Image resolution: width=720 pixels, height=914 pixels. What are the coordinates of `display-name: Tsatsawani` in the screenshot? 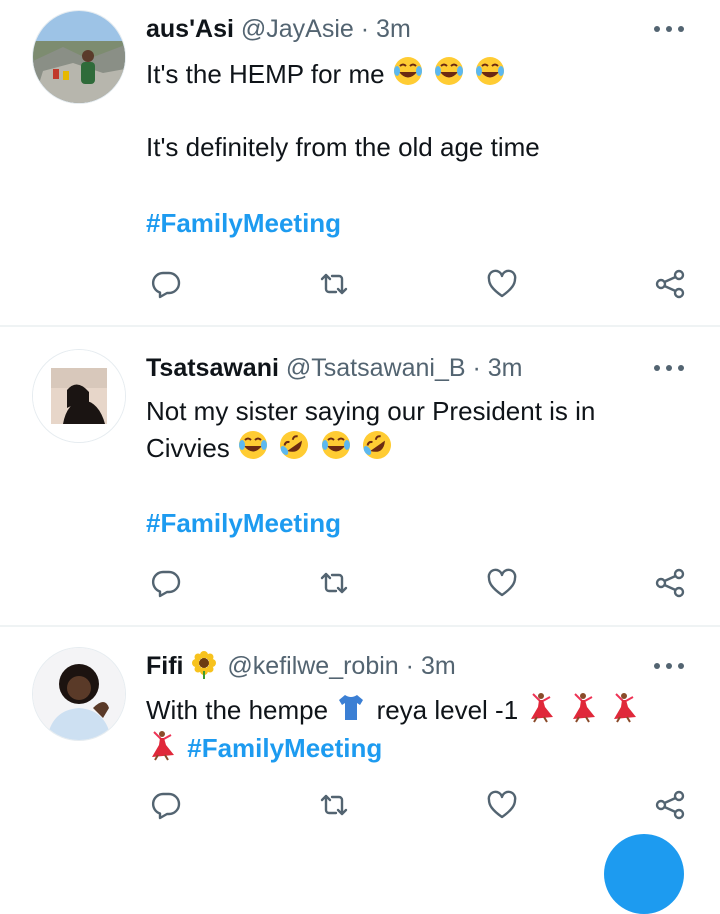 It's located at (212, 368).